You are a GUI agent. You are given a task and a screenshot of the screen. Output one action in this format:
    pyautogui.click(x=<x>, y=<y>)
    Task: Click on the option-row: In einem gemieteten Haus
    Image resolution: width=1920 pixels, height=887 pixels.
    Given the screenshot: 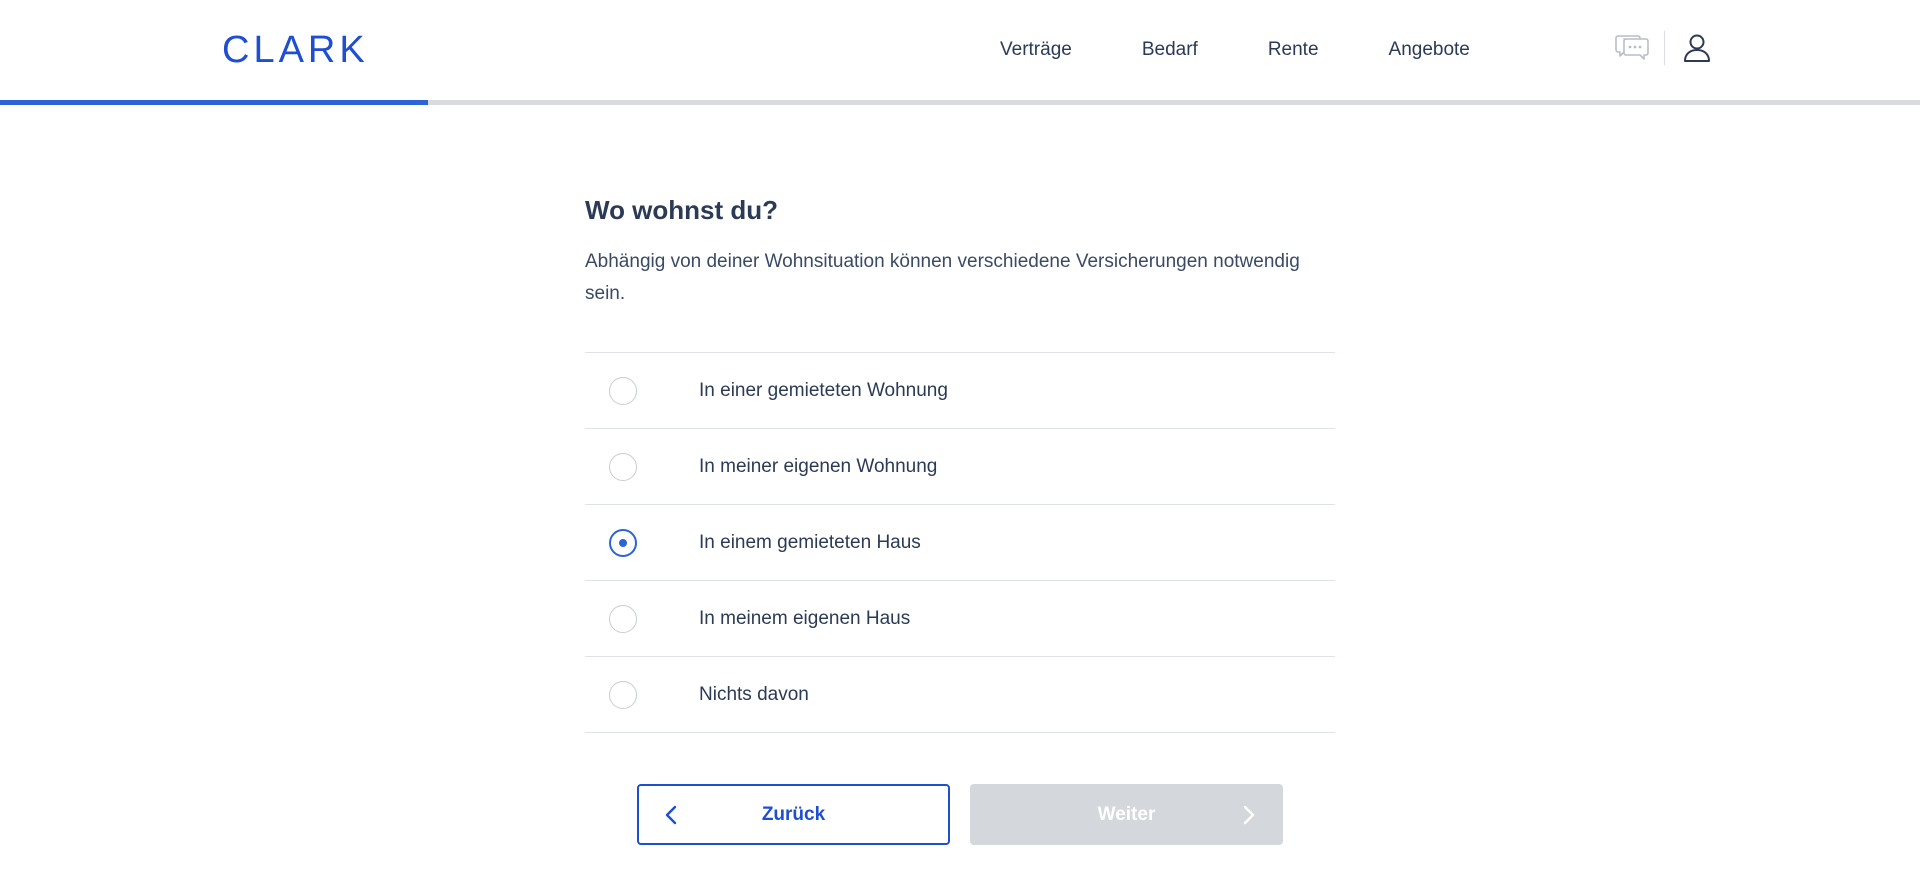 What is the action you would take?
    pyautogui.click(x=960, y=543)
    